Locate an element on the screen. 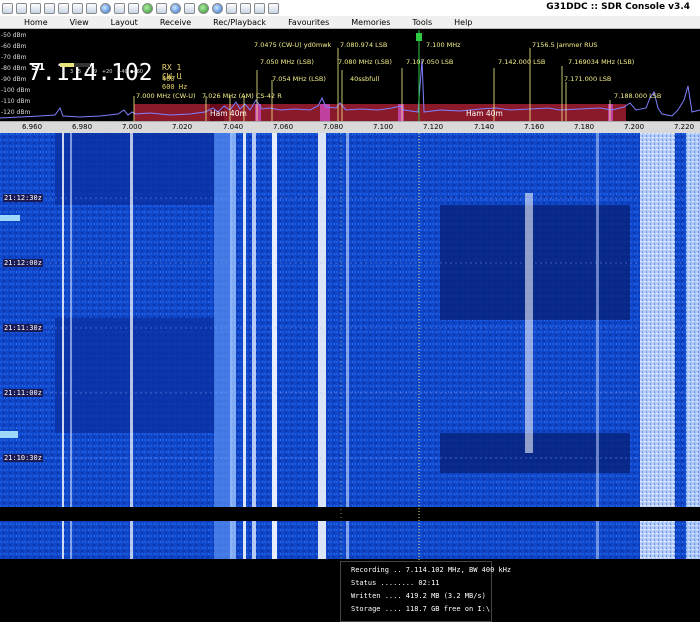  lock-icon is located at coordinates (63, 8).